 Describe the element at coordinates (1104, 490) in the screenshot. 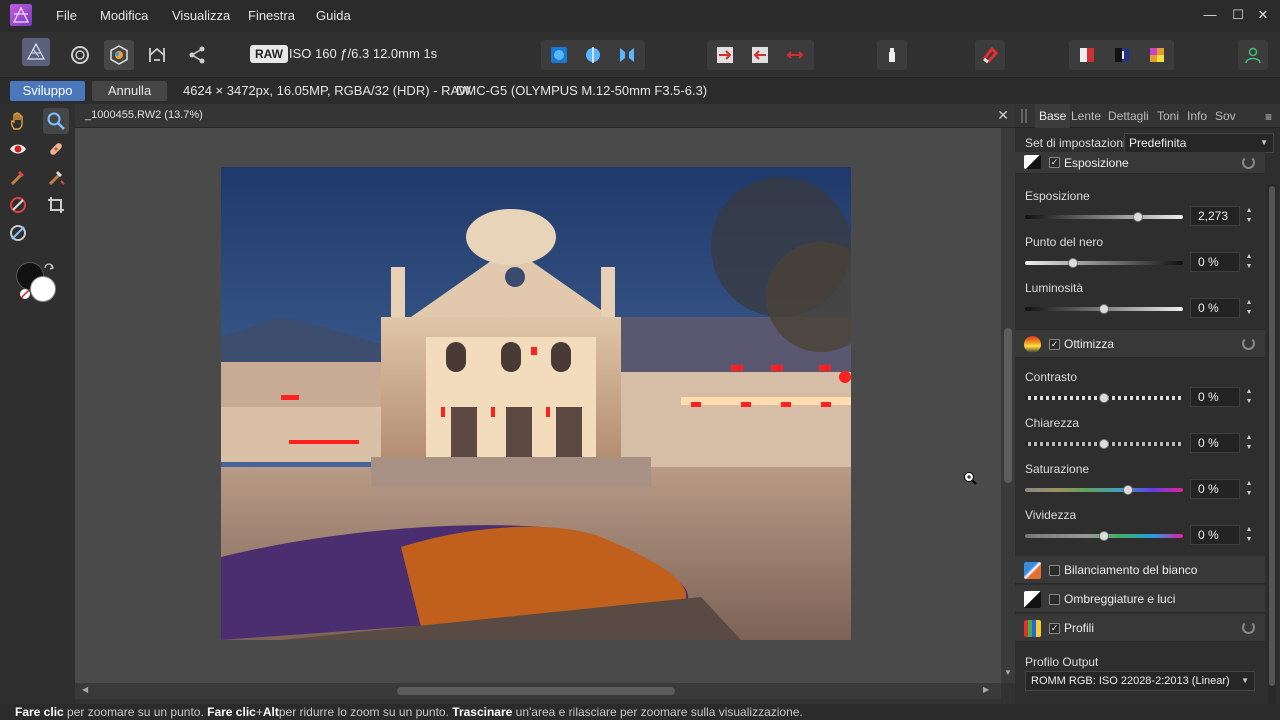

I see `saturation-slider` at that location.